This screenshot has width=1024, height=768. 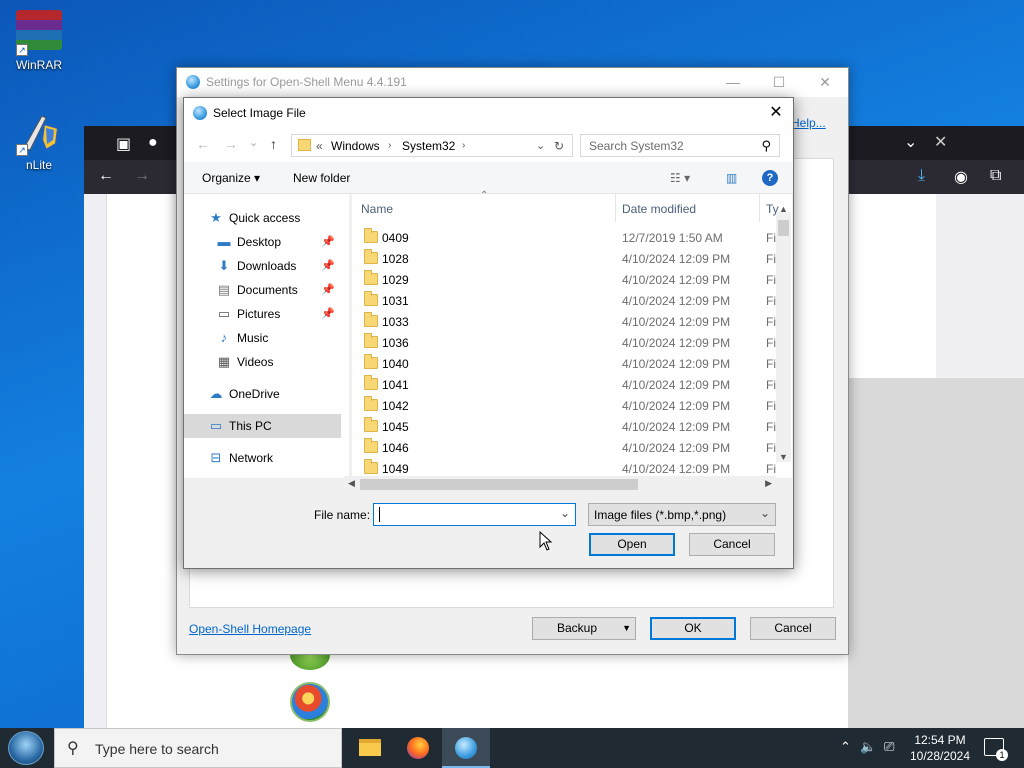 What do you see at coordinates (564, 259) in the screenshot?
I see `file-row: 1028 4/10/2024 12:09 PM Fi` at bounding box center [564, 259].